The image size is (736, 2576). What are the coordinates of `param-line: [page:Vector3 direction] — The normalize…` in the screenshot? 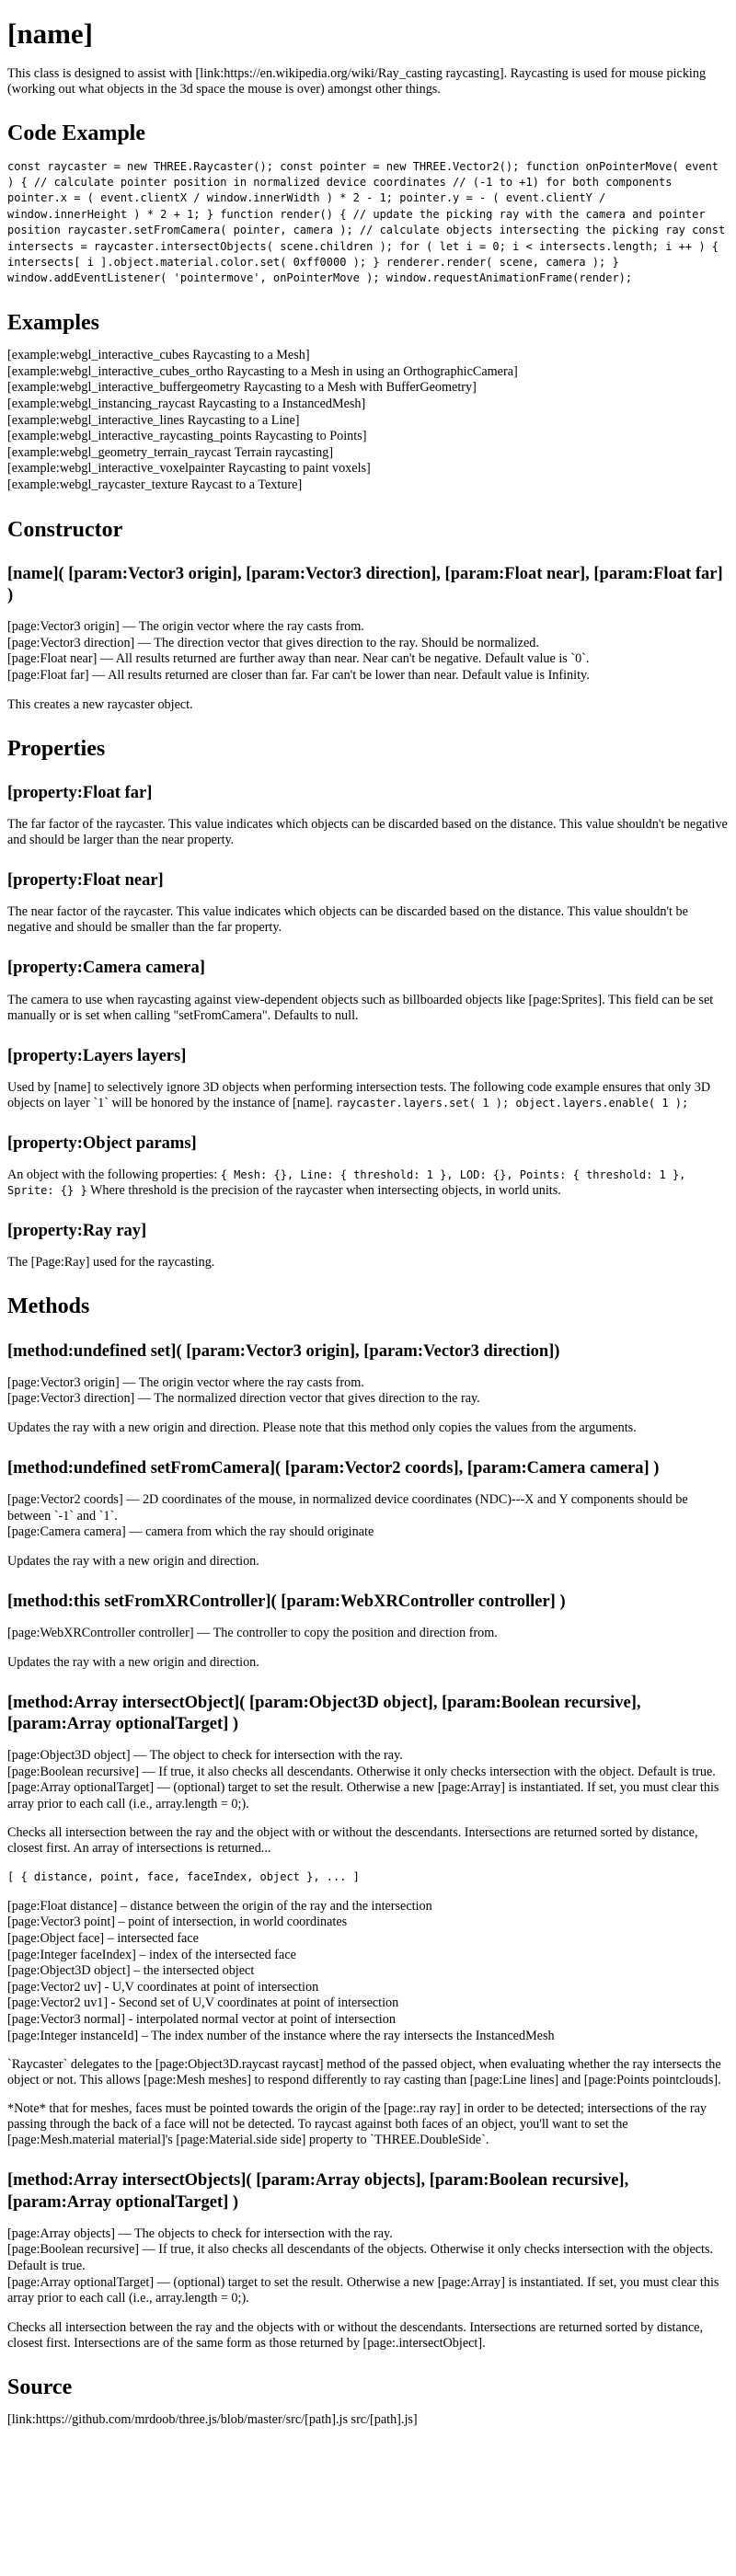 It's located at (243, 1399).